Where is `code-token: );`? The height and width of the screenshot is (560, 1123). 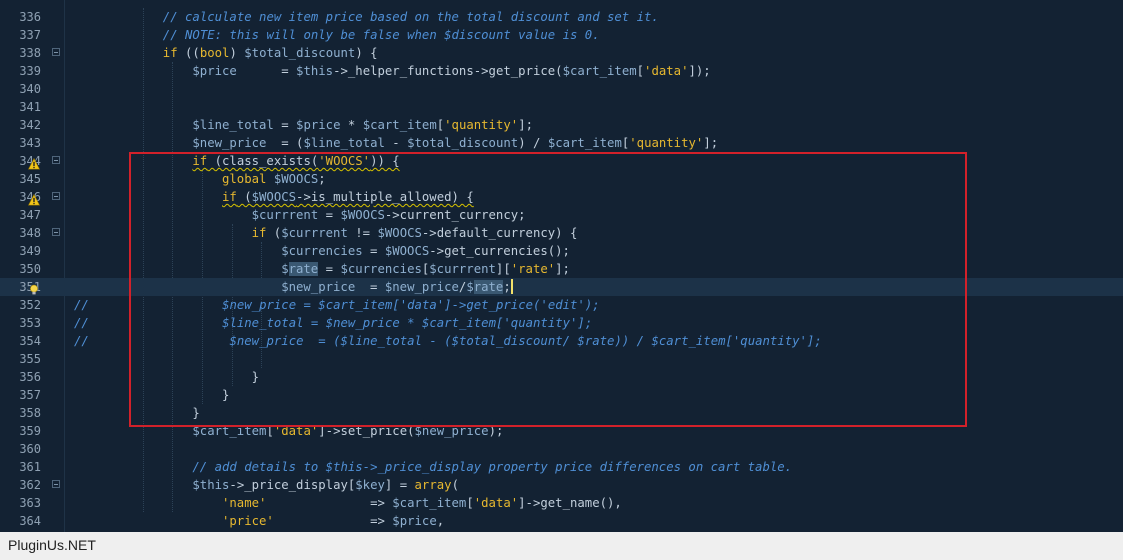 code-token: ); is located at coordinates (496, 431).